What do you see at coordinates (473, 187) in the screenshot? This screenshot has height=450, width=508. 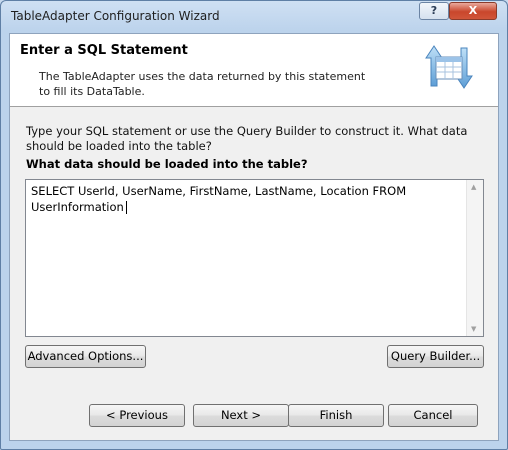 I see `scroll-up-icon: ▲` at bounding box center [473, 187].